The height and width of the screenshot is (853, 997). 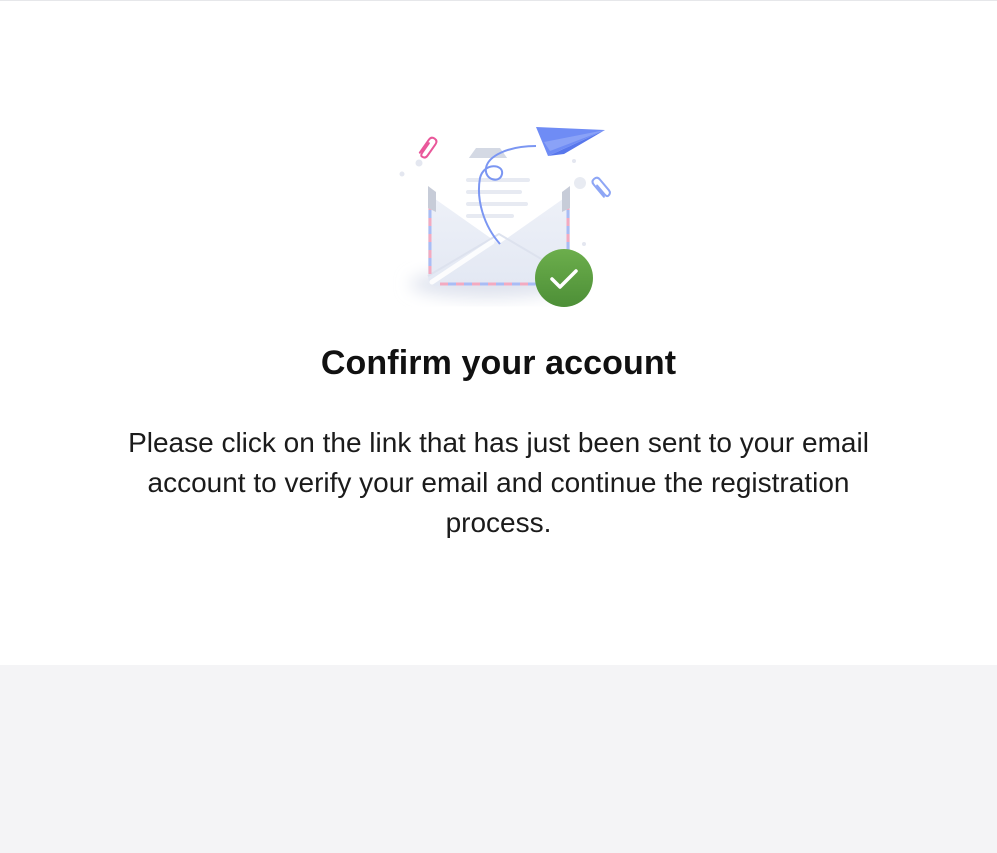 I want to click on email-sent-illustration, so click(x=505, y=217).